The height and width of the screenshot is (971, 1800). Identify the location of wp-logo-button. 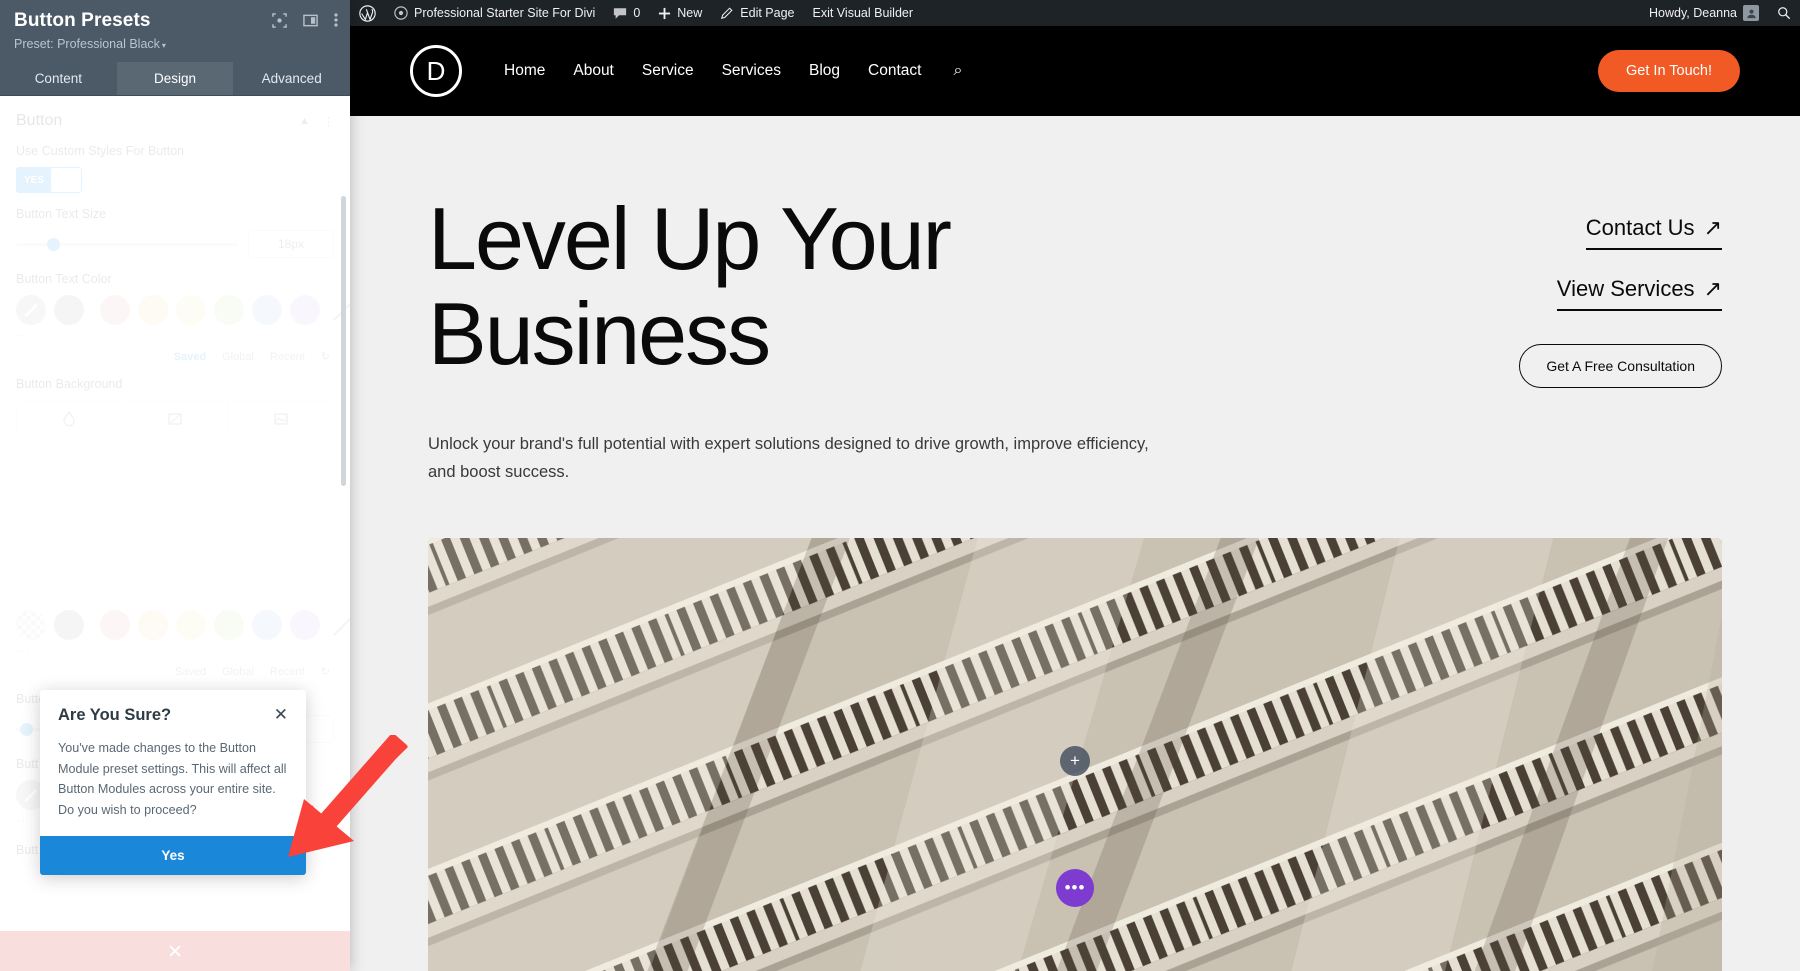
(367, 13).